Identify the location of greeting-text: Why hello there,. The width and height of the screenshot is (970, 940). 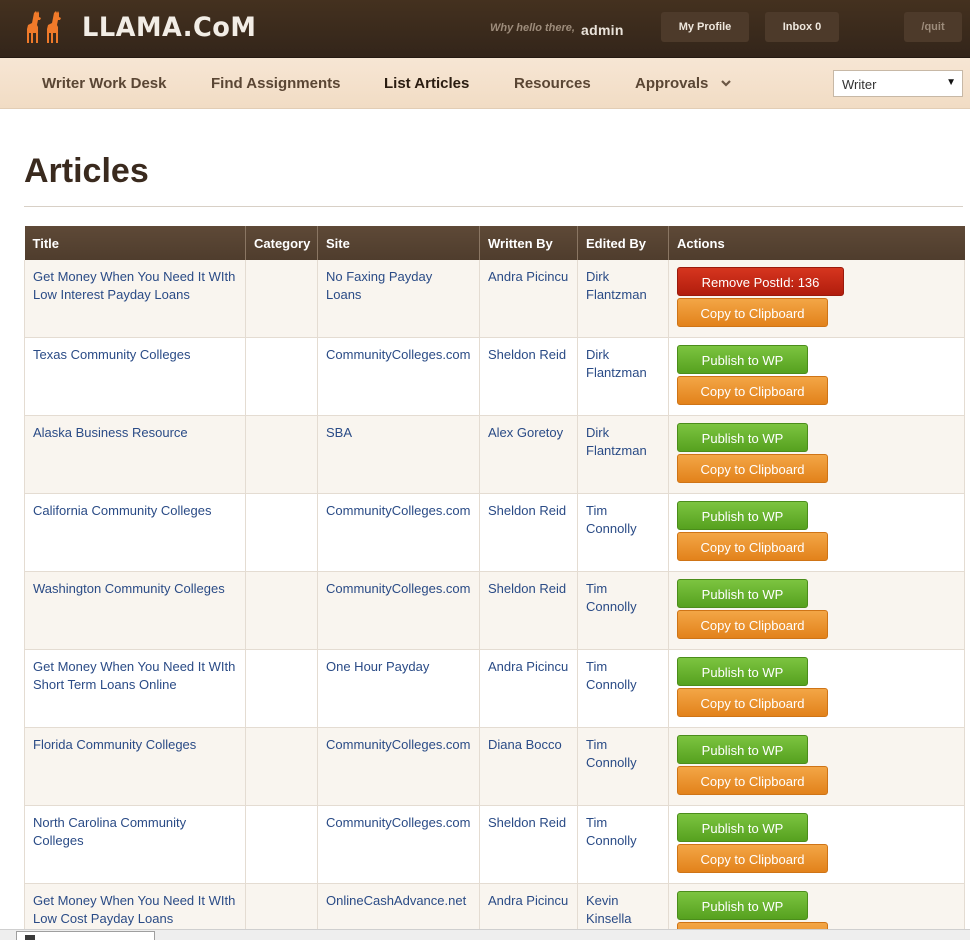
(532, 28).